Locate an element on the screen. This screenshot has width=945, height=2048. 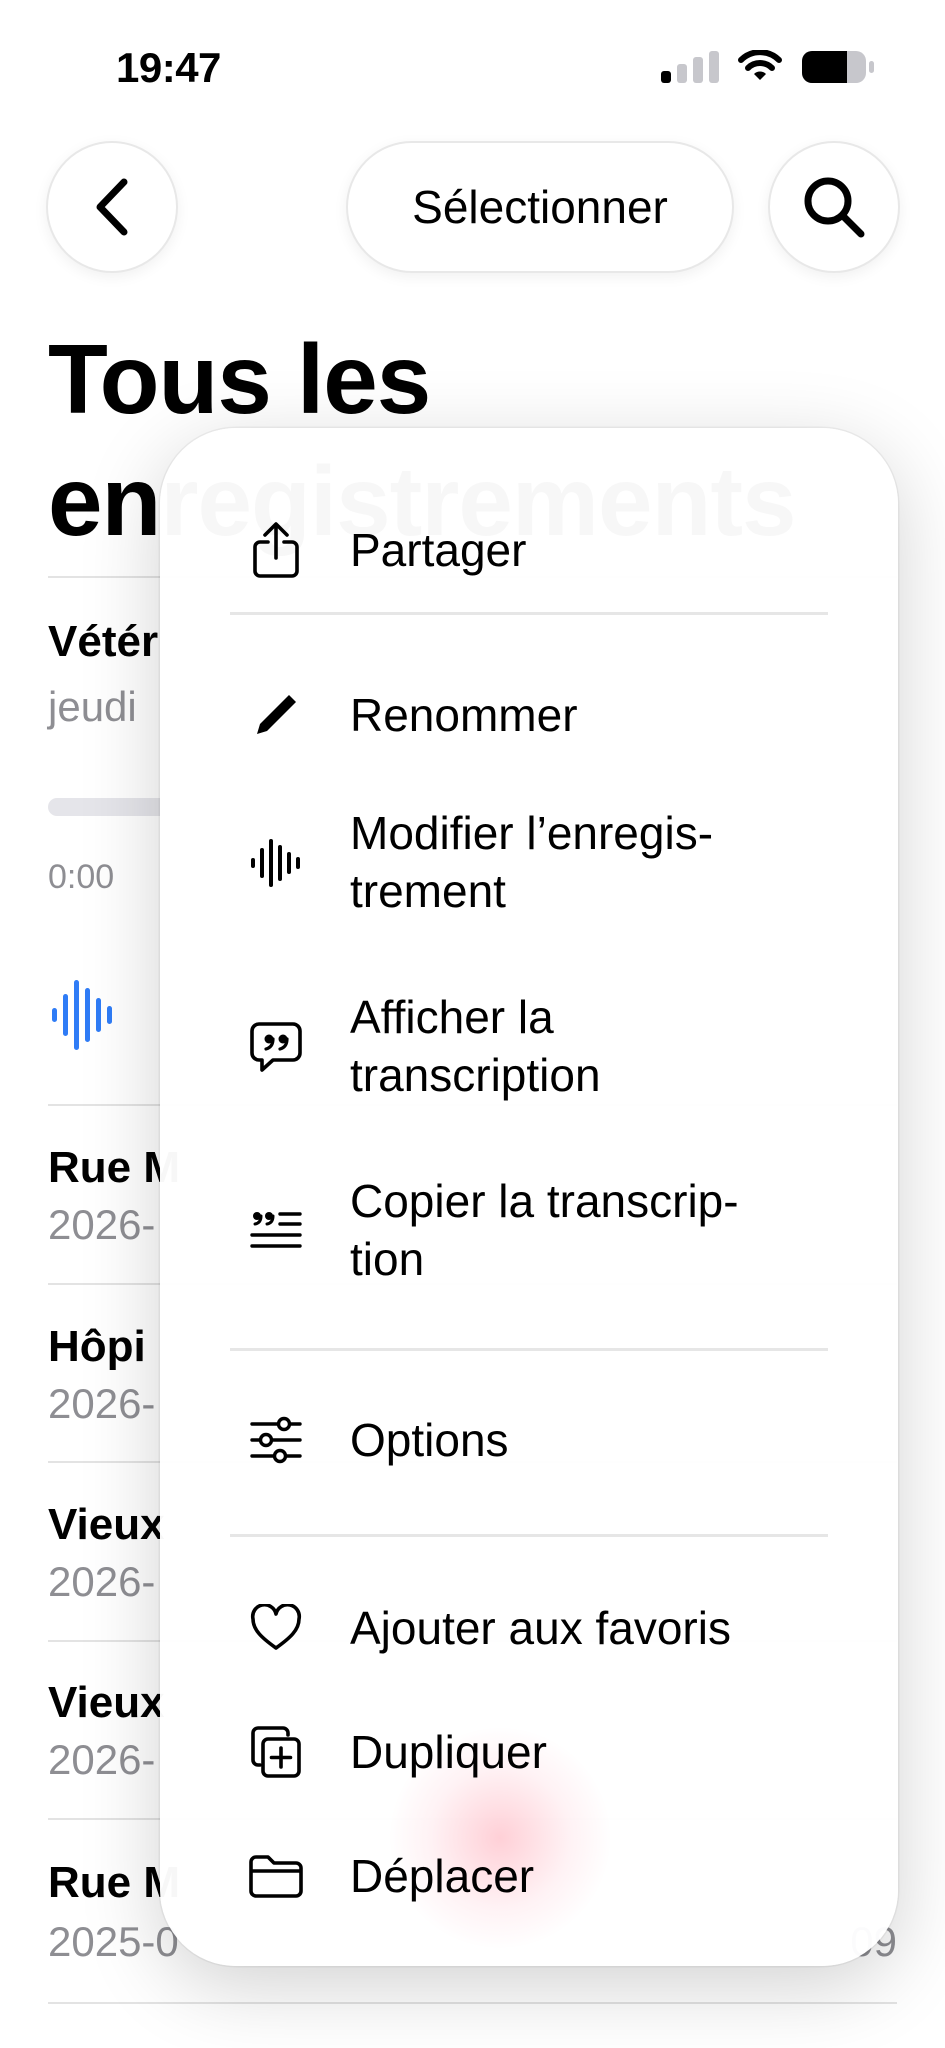
menu-item-label: Options is located at coordinates (429, 1440).